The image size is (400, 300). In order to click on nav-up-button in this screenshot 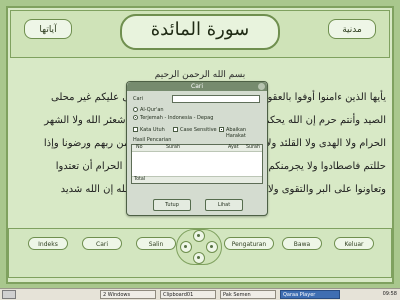, I will do `click(199, 236)`.